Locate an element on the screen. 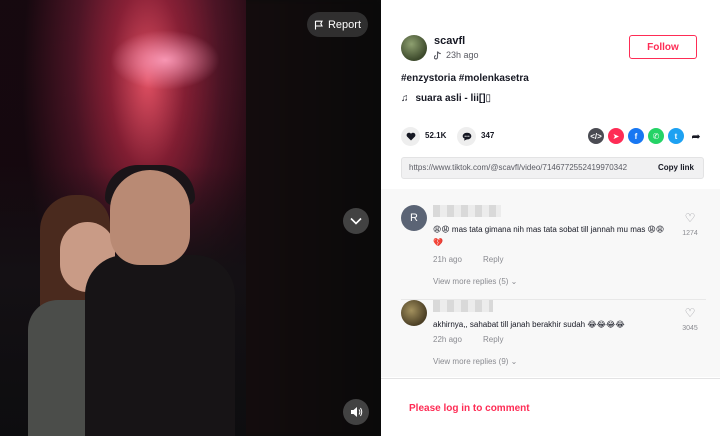  music-label: suara asli - lii[]▯ is located at coordinates (453, 98).